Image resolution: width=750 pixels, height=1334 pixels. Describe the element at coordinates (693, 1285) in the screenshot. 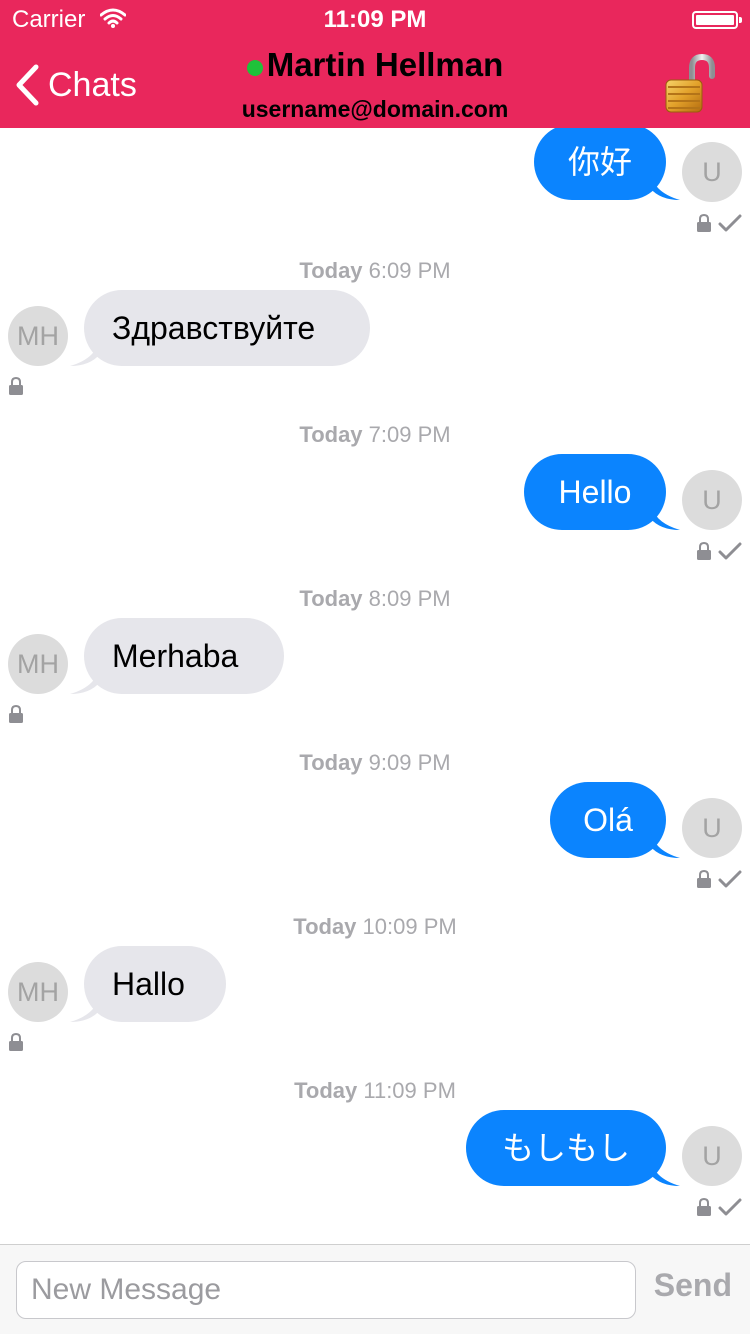

I see `send-button: Send` at that location.